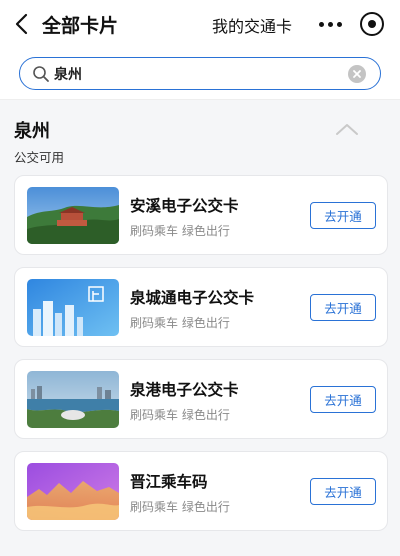 Image resolution: width=400 pixels, height=556 pixels. What do you see at coordinates (39, 157) in the screenshot?
I see `section-subtitle: 公交可用` at bounding box center [39, 157].